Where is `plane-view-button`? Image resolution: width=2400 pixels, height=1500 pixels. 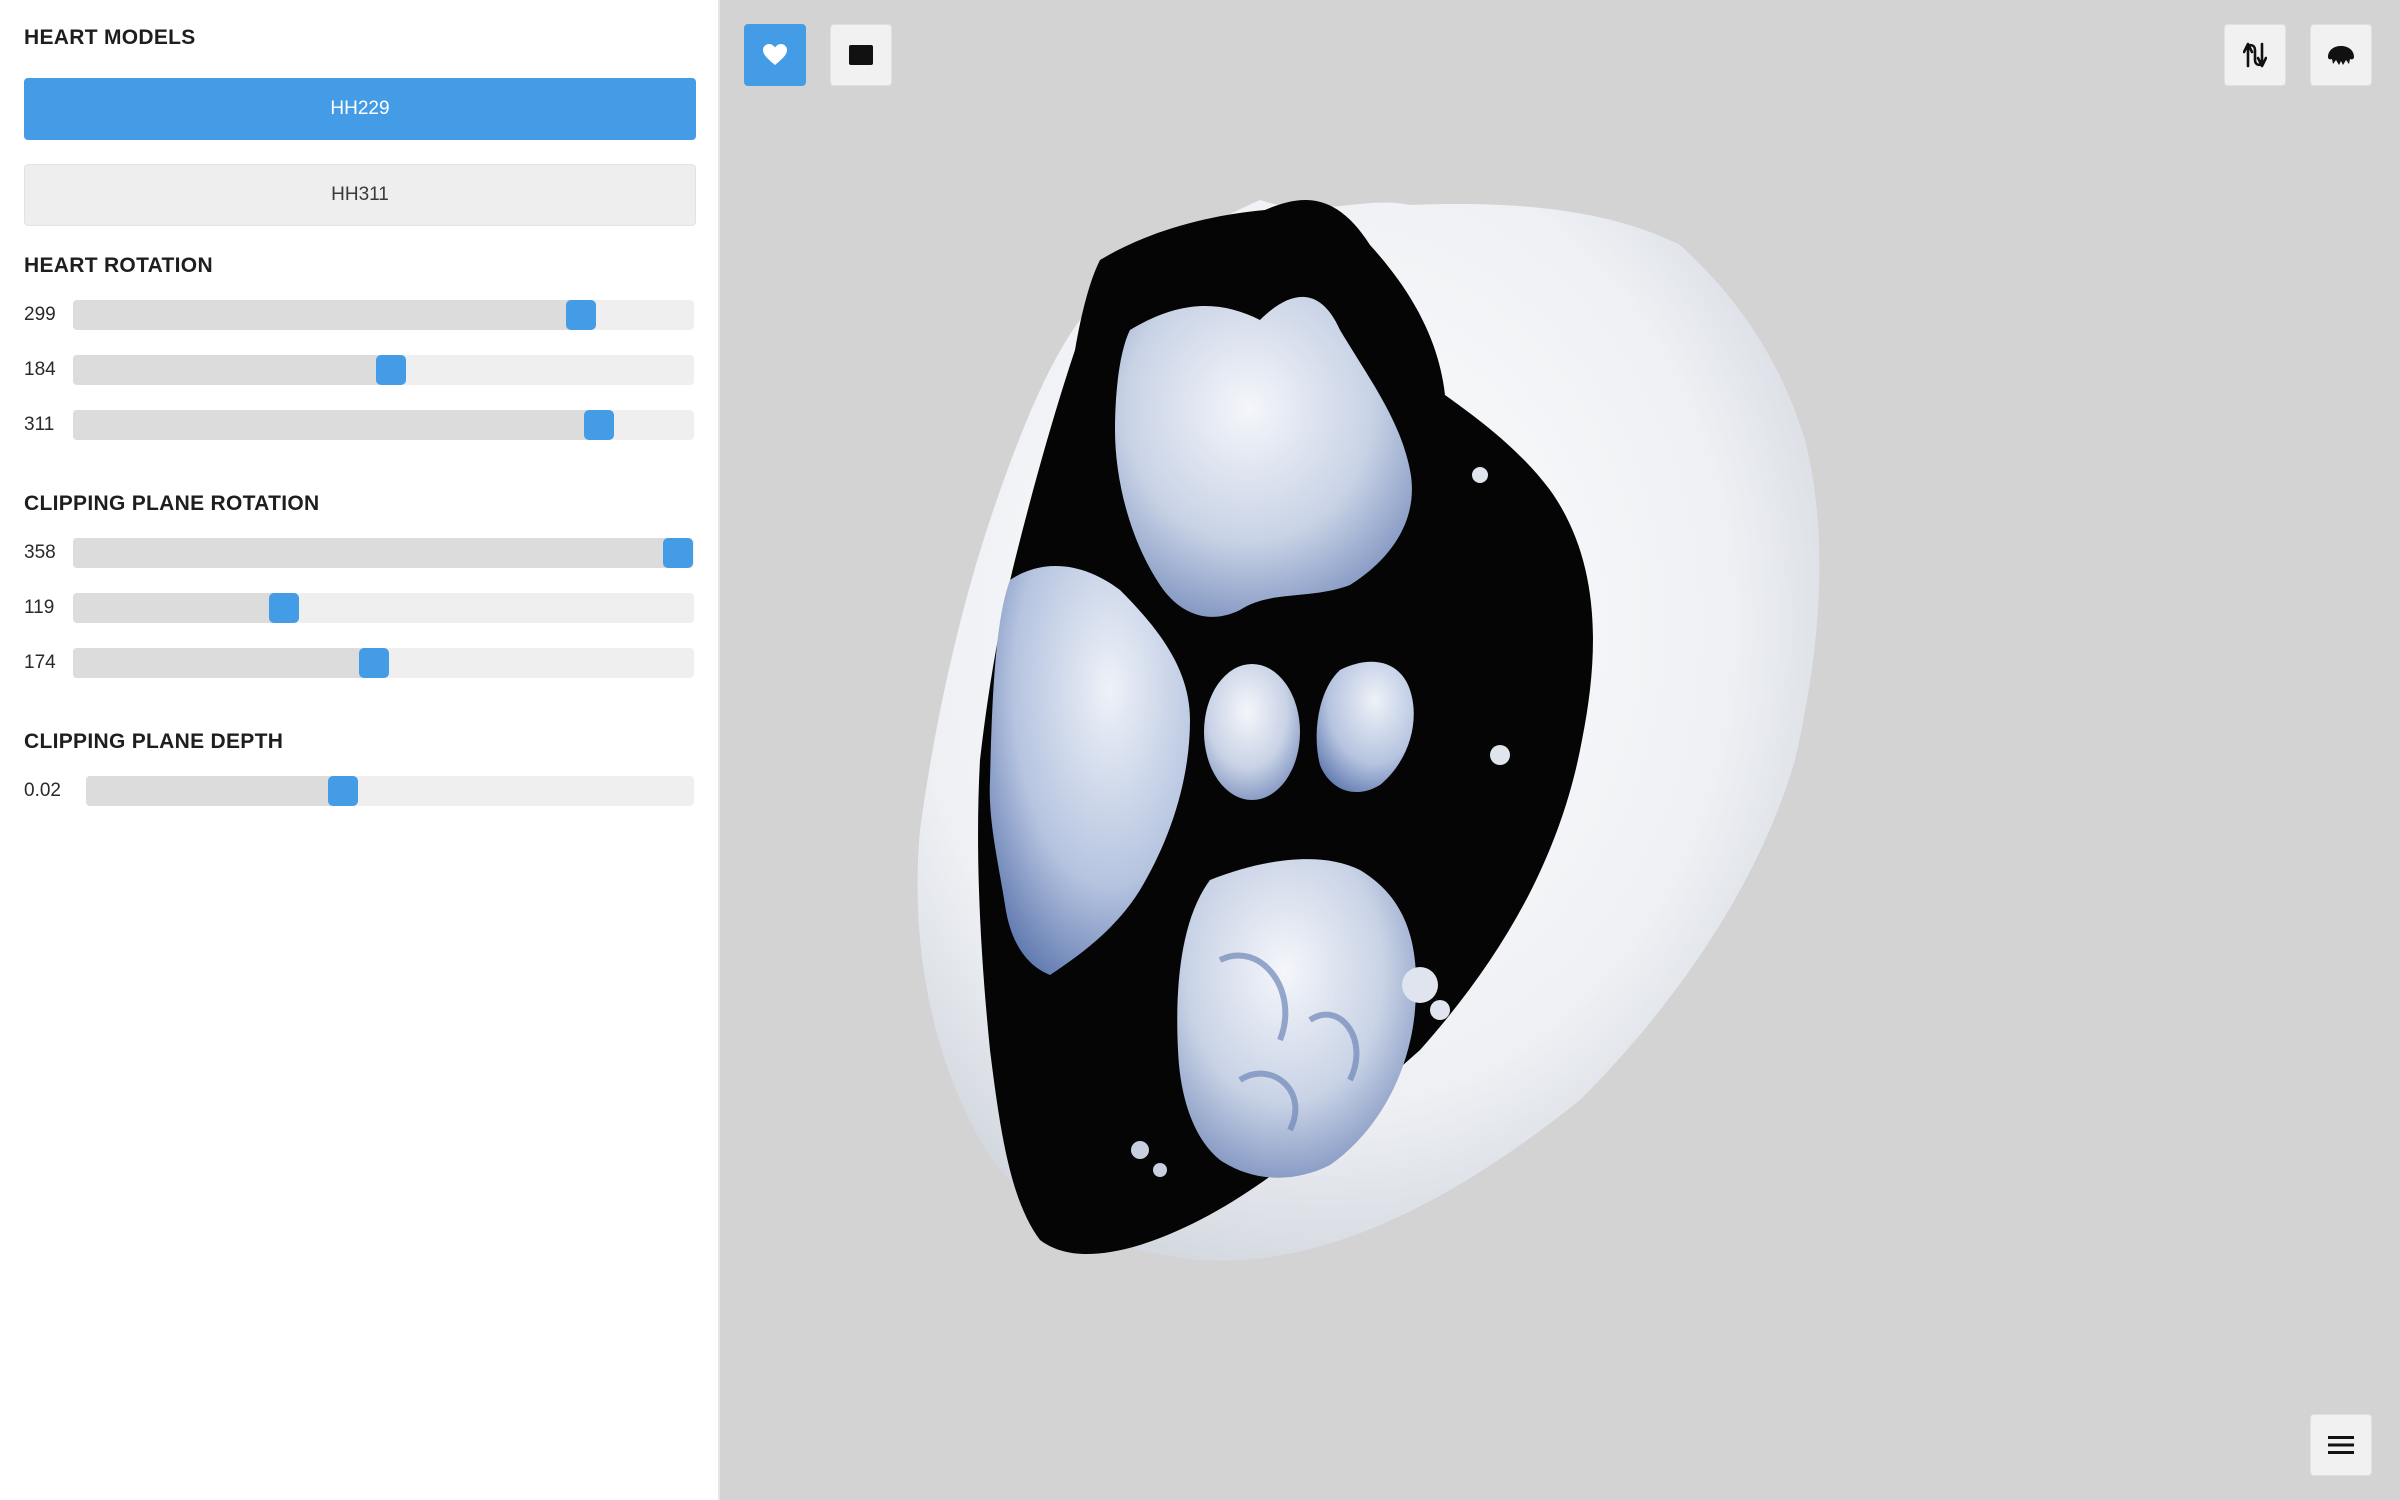 plane-view-button is located at coordinates (861, 55).